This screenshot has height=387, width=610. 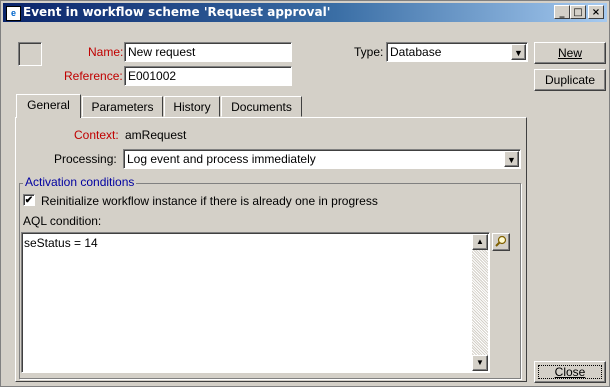 I want to click on tab-documents: Documents, so click(x=261, y=106).